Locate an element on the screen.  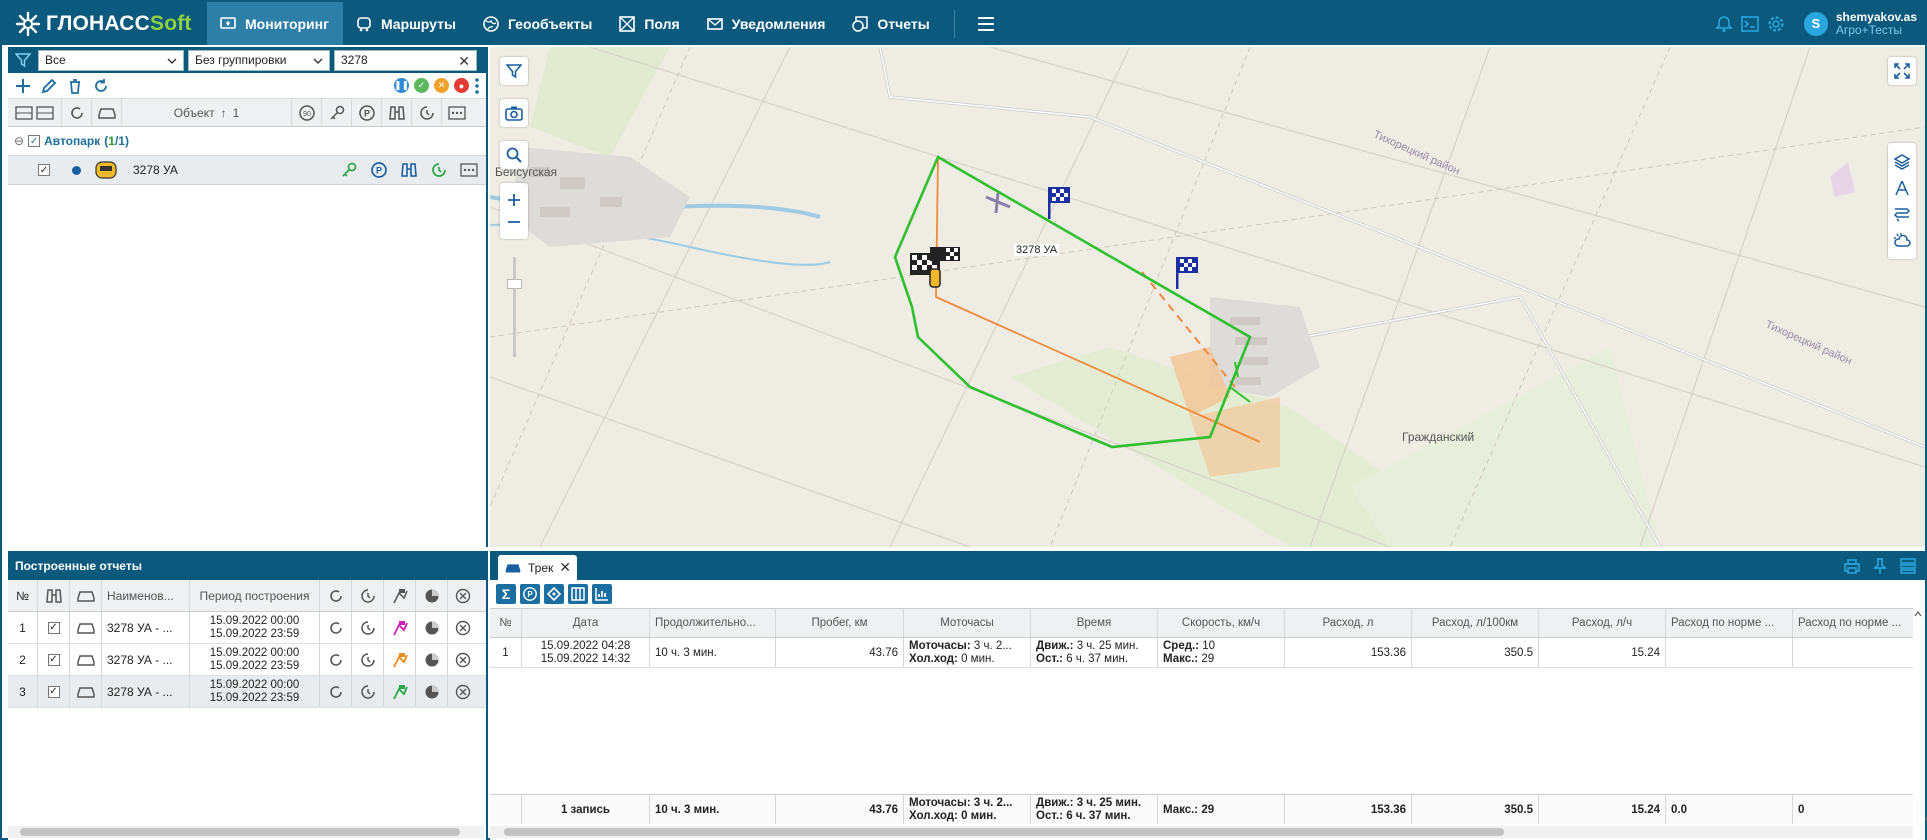
pause-status-icon: ❚❚ is located at coordinates (401, 85).